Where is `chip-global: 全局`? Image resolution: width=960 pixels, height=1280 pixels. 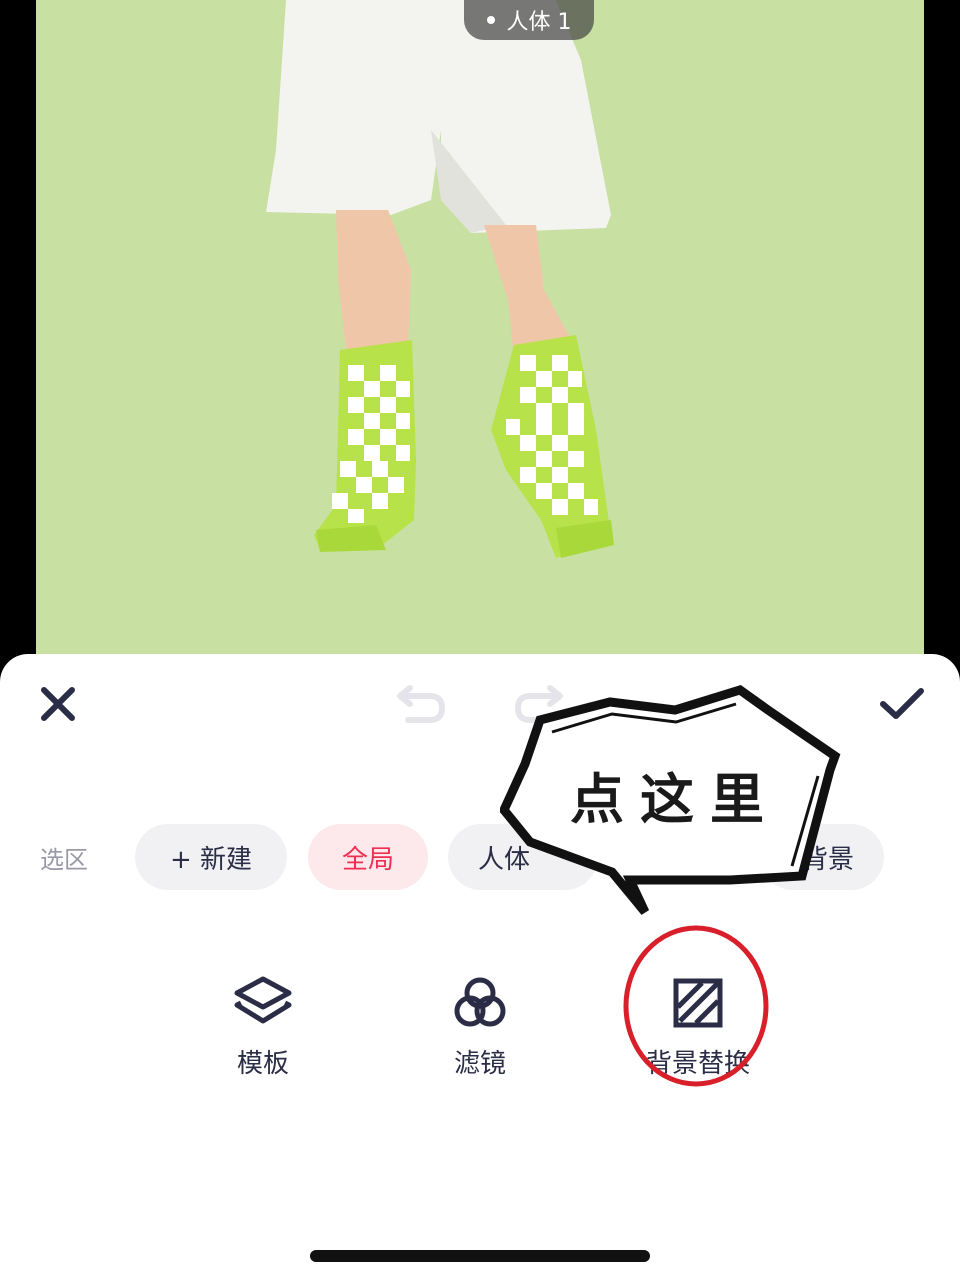 chip-global: 全局 is located at coordinates (368, 857).